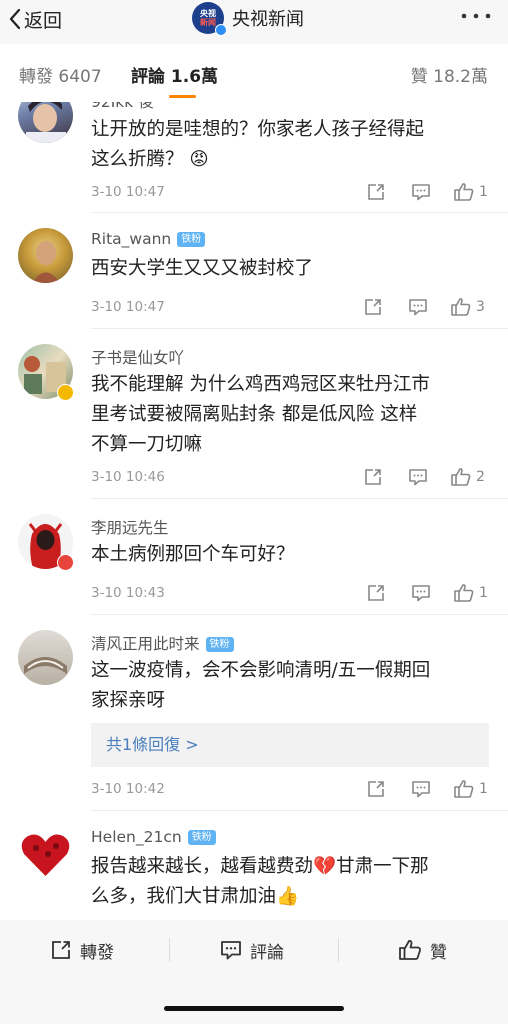  Describe the element at coordinates (422, 950) in the screenshot. I see `like-button: 贊` at that location.